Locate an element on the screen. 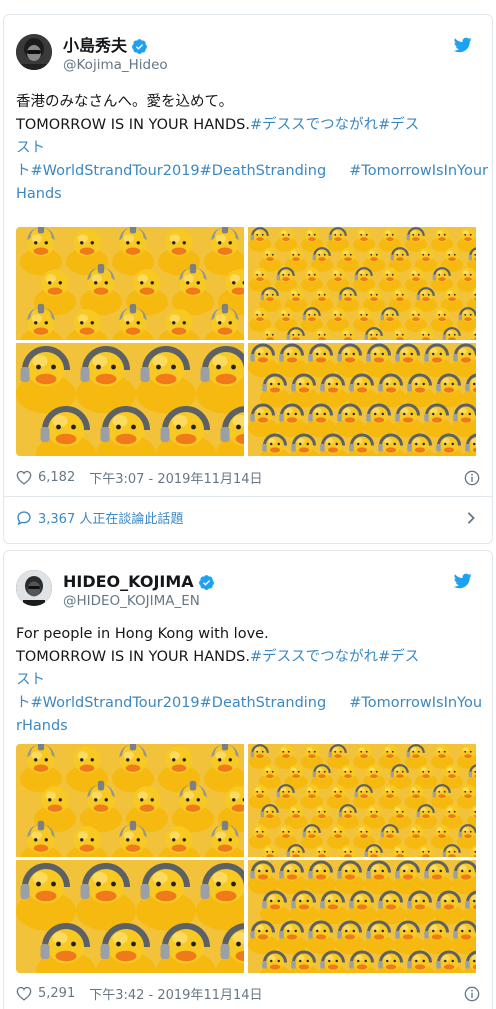 The width and height of the screenshot is (496, 1009). tweet-footer: 5,291 下午3:42 - 2019年11月14日 is located at coordinates (248, 993).